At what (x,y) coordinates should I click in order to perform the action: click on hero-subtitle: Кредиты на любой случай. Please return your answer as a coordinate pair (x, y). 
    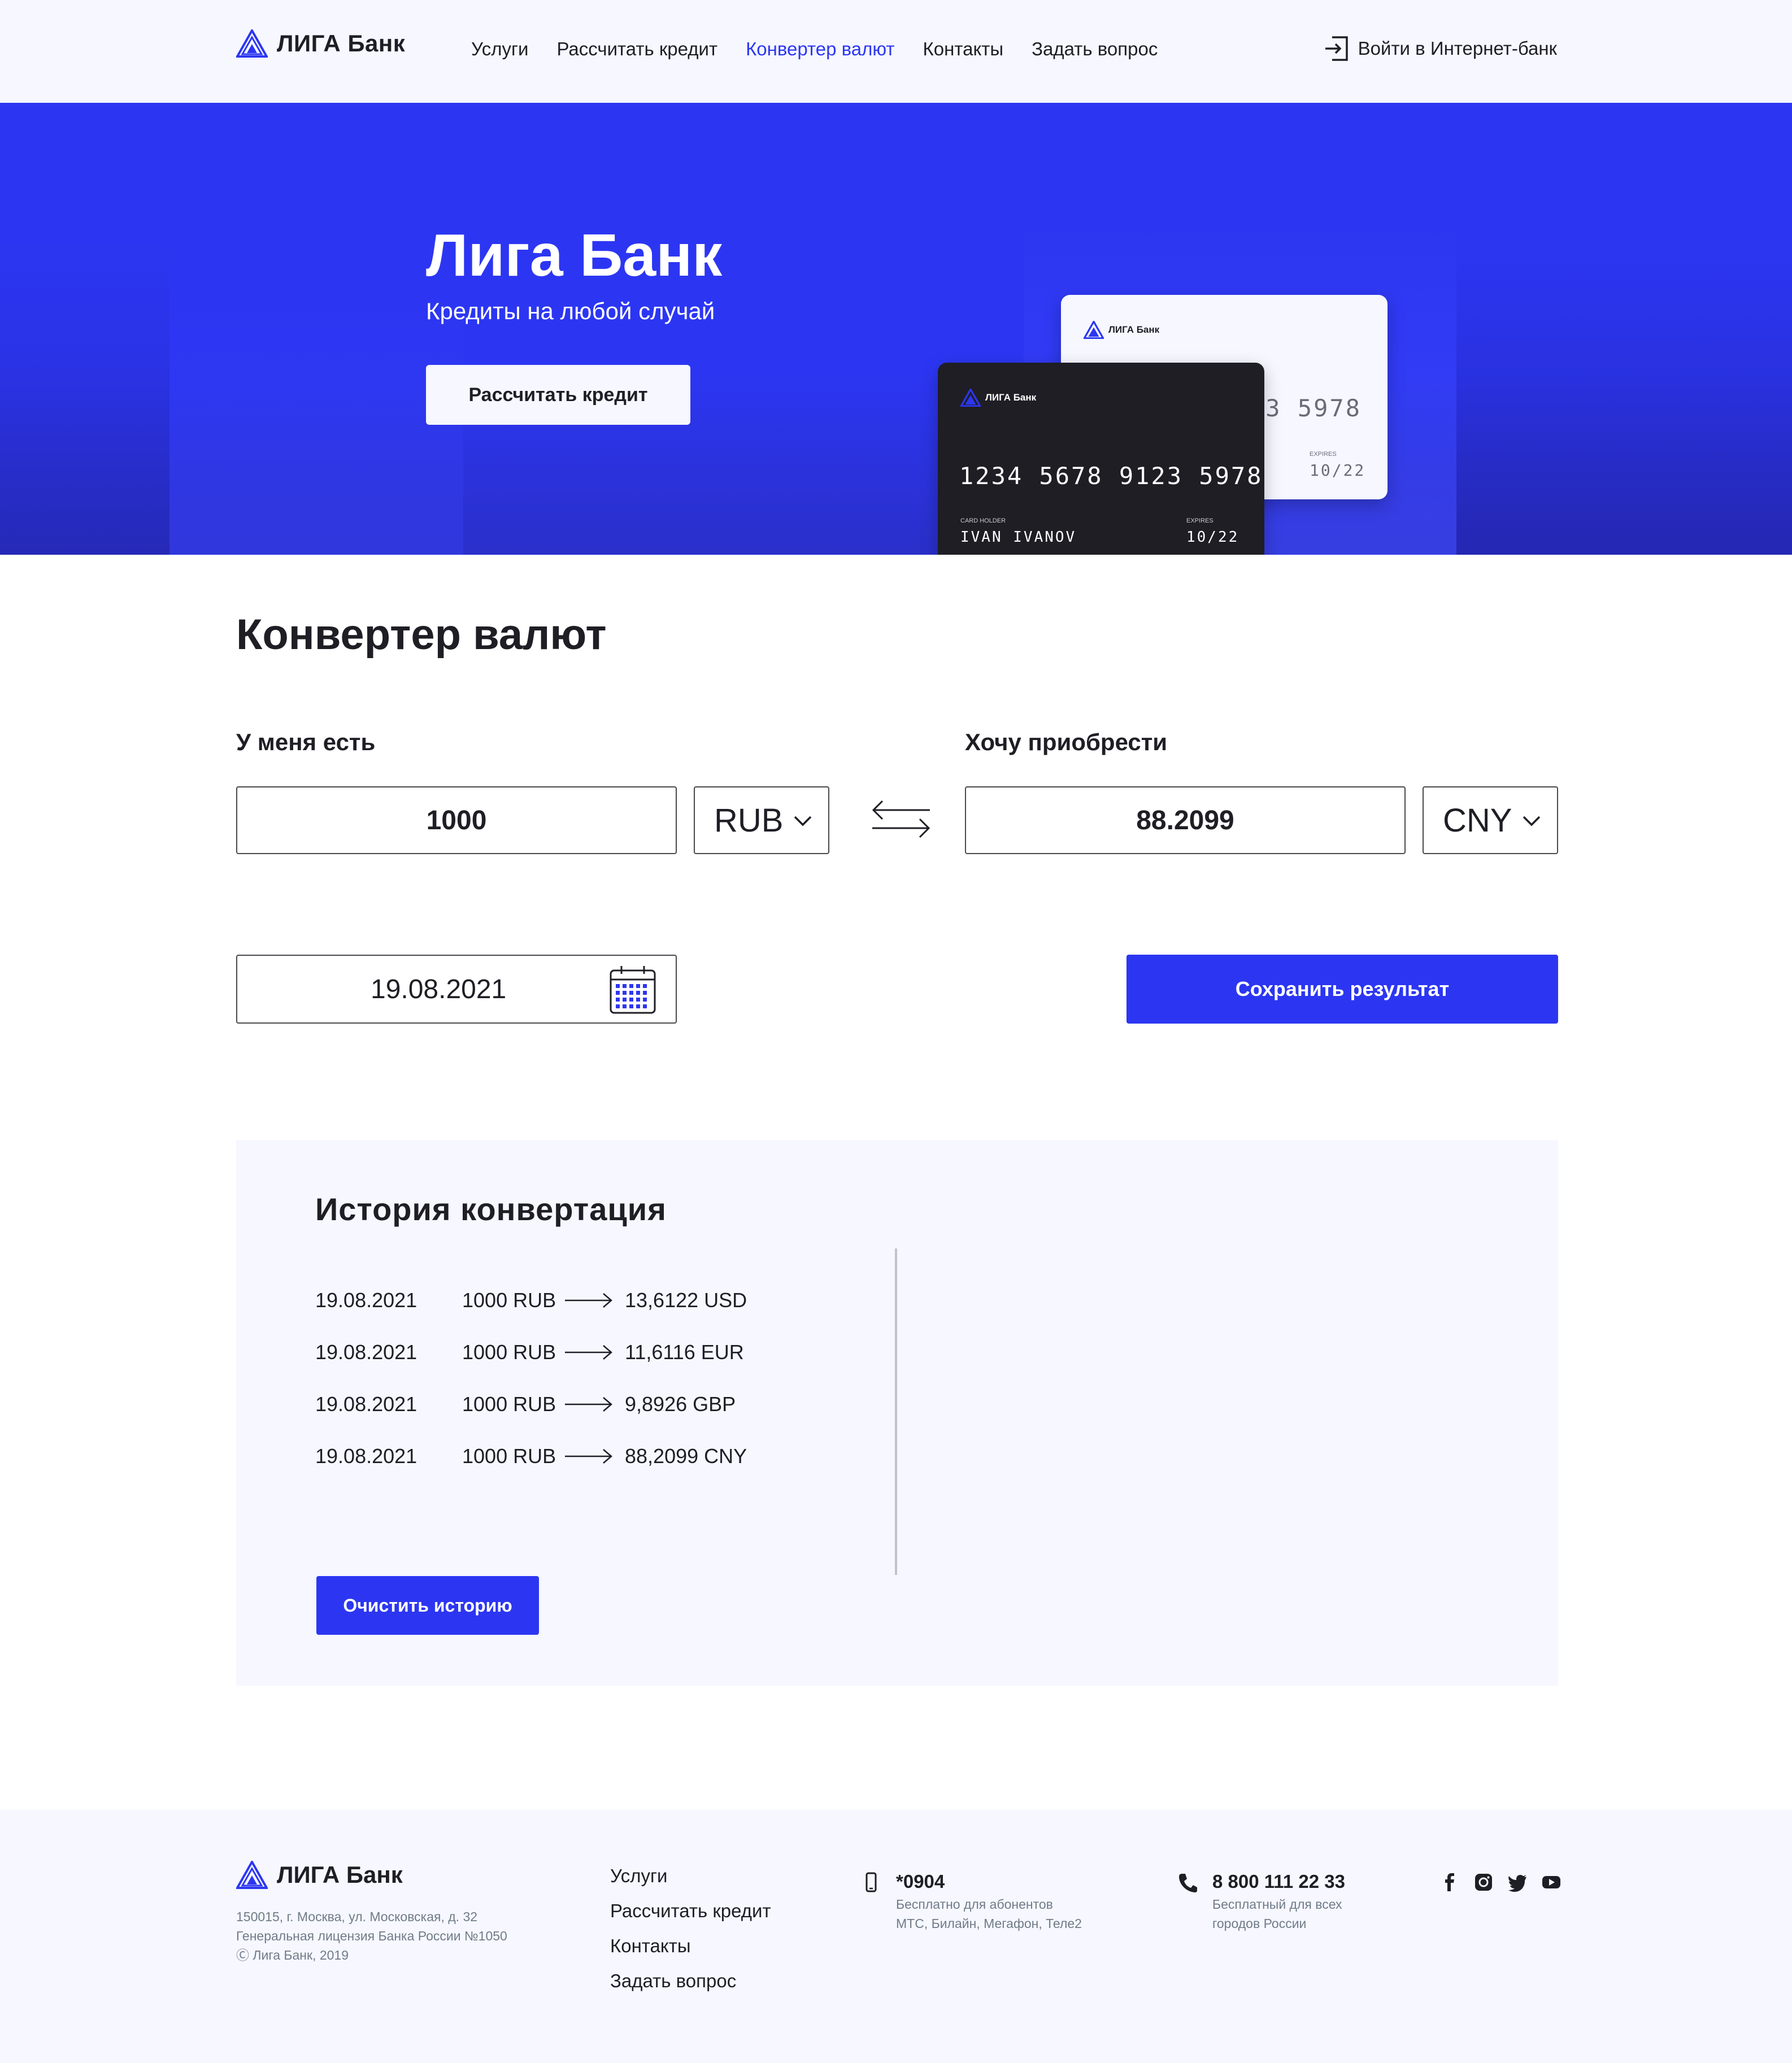
    Looking at the image, I should click on (570, 311).